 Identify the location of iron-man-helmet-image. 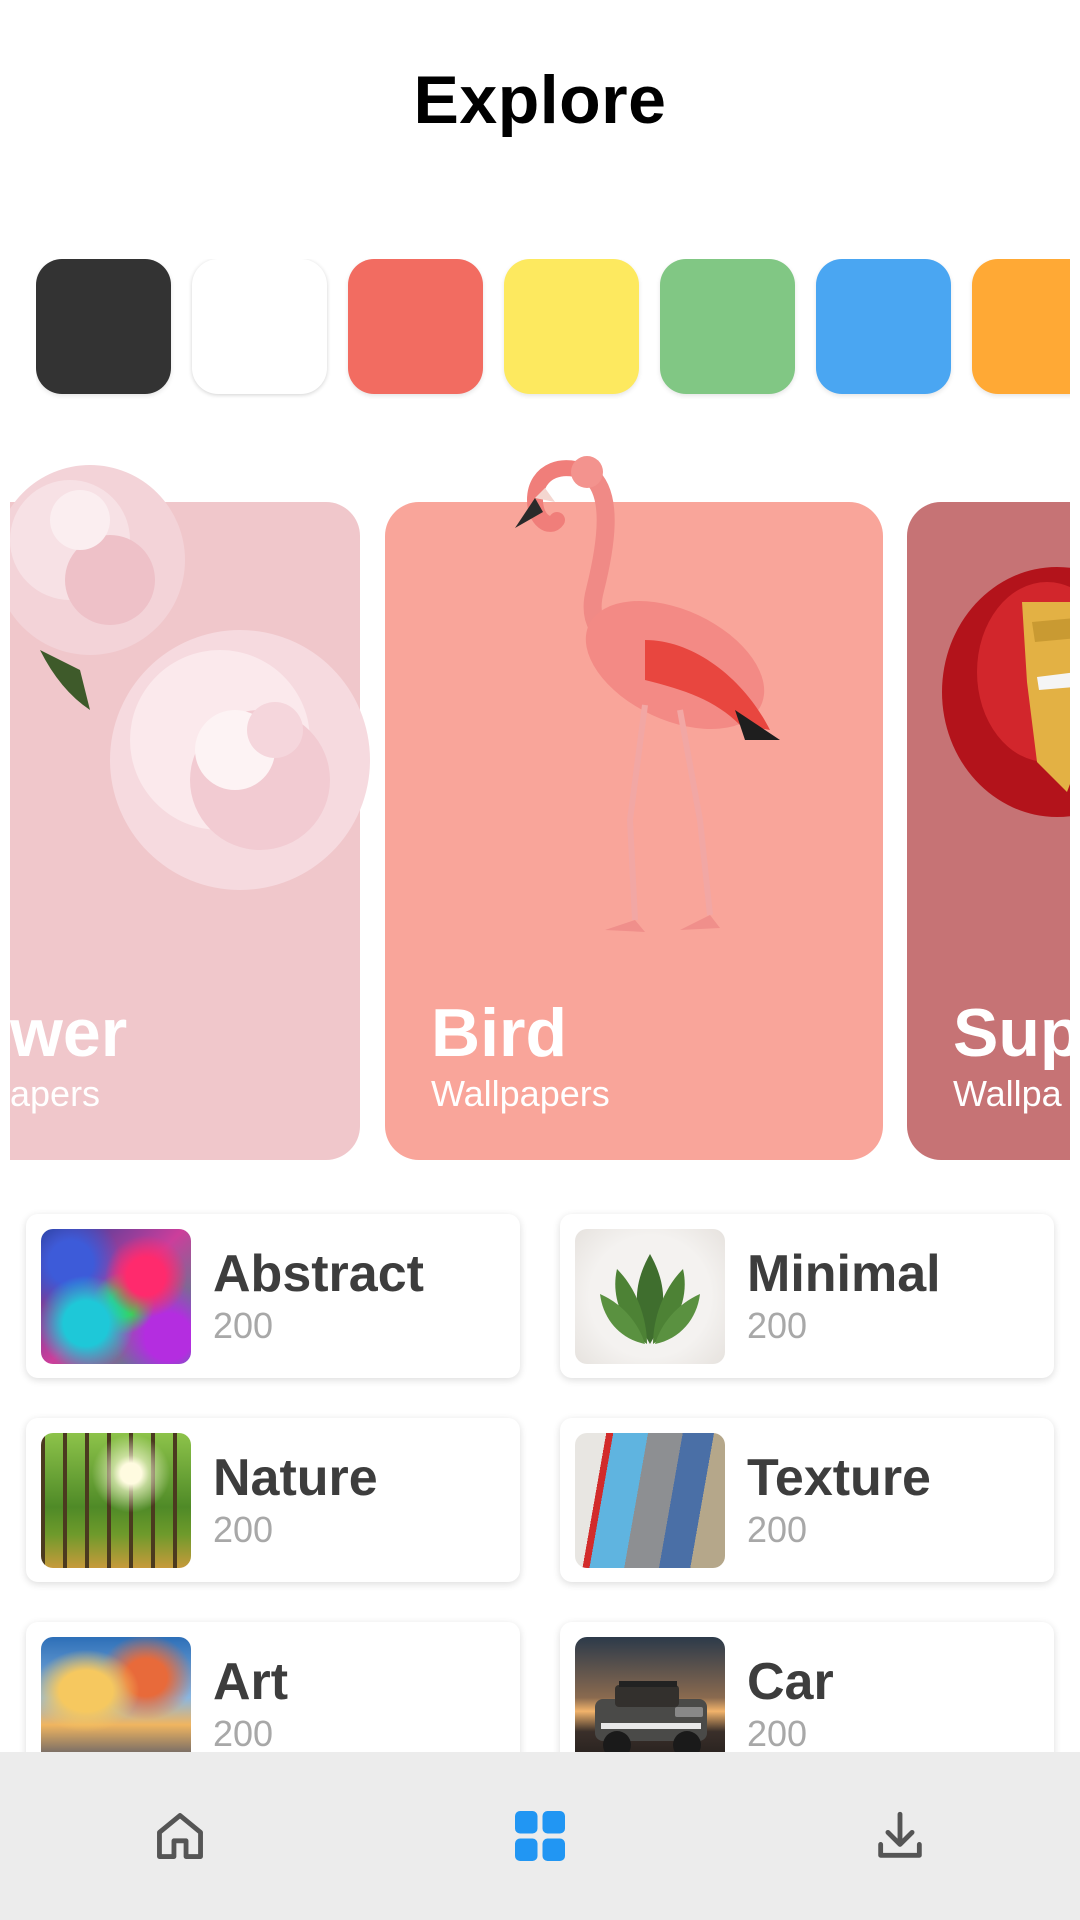
(1006, 692).